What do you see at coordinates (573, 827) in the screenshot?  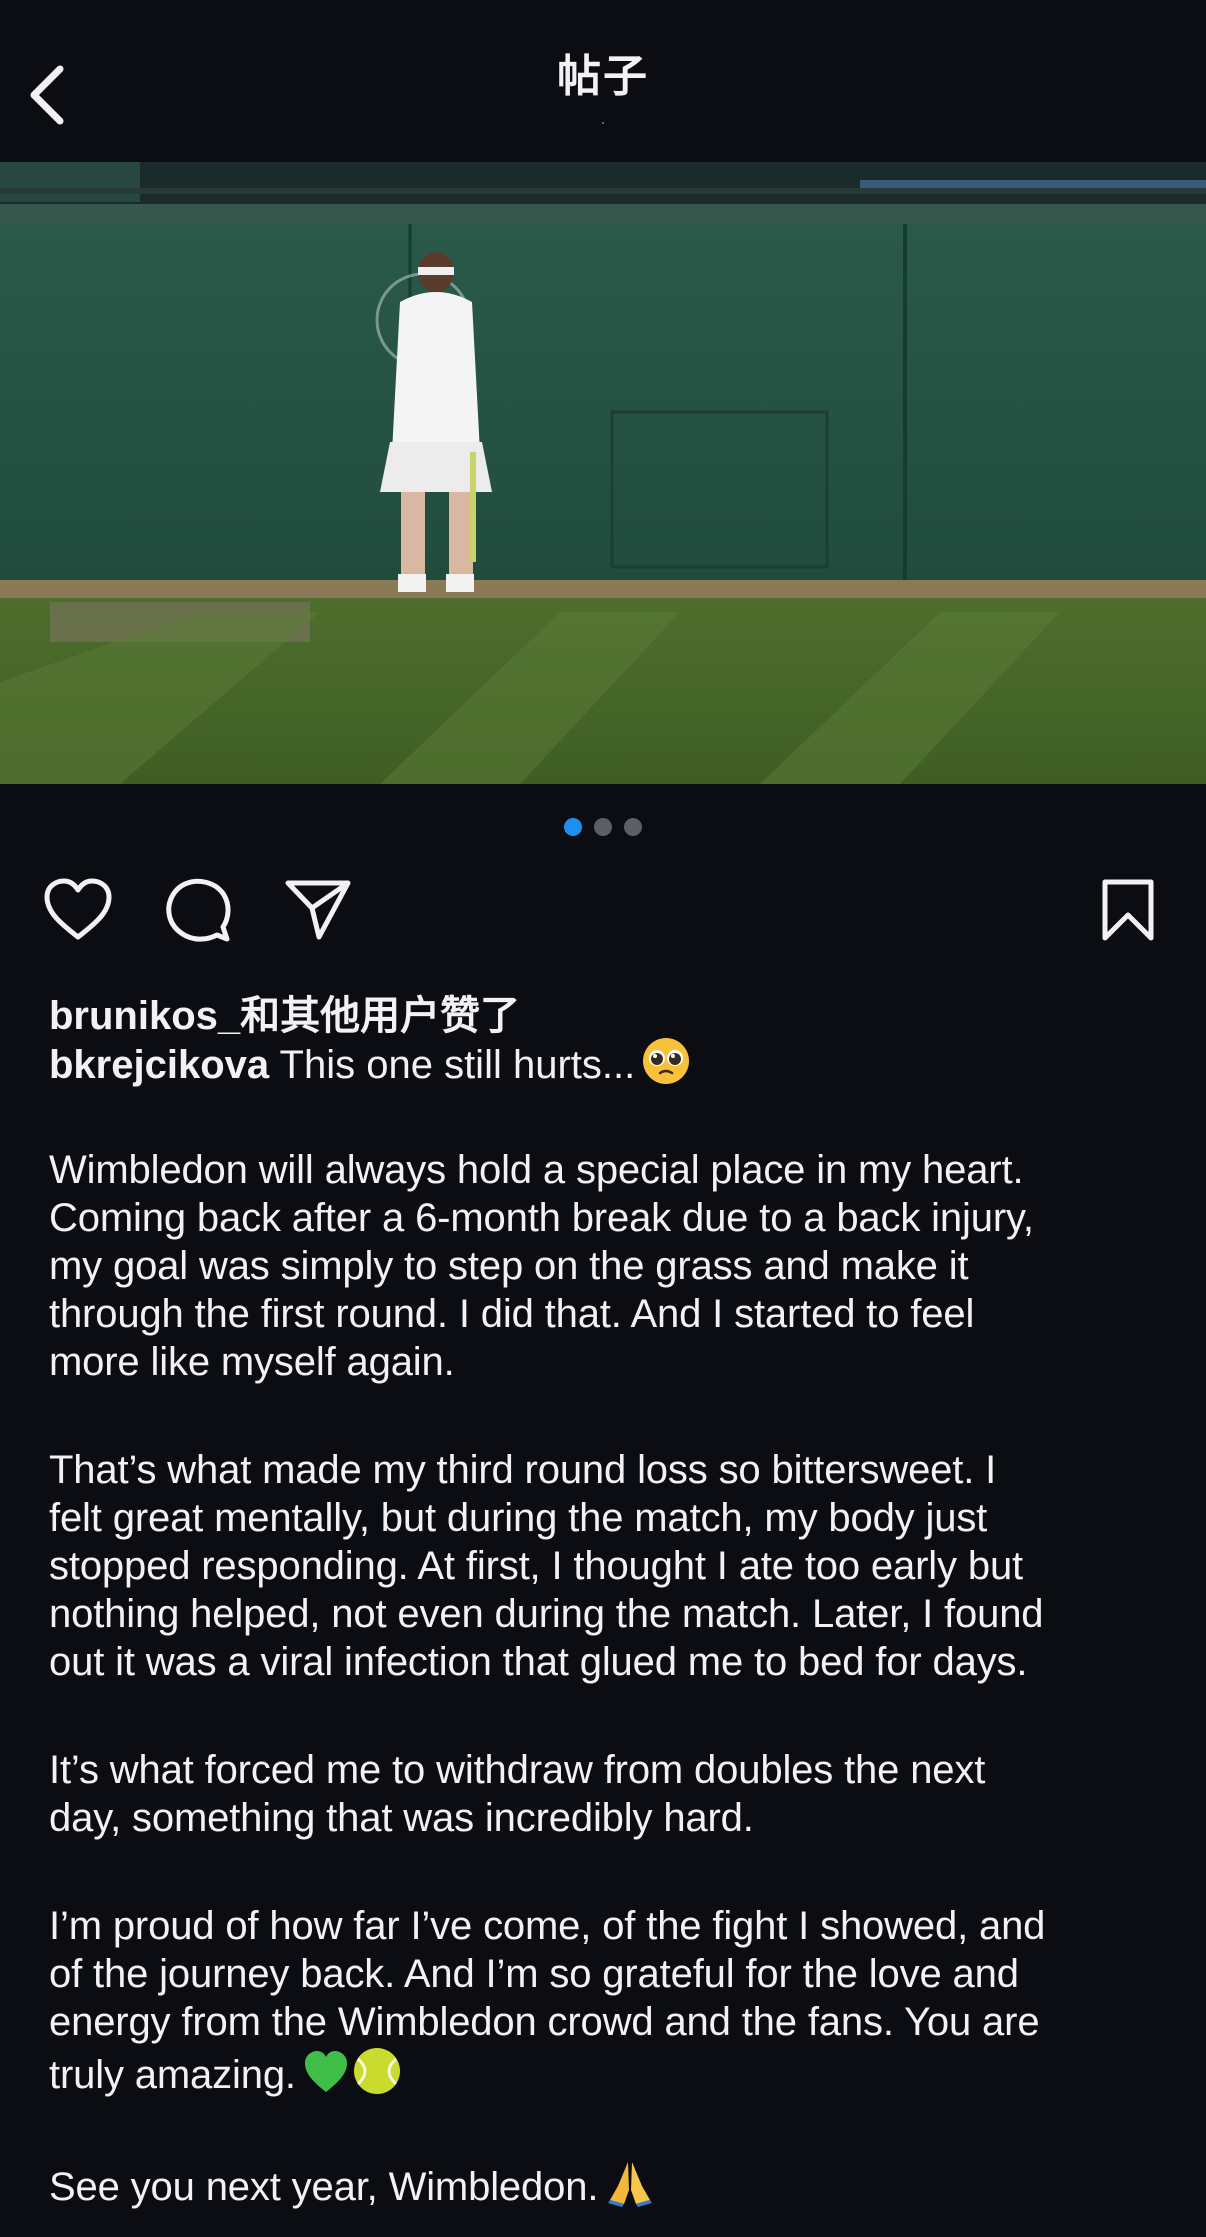 I see `carousel-dot-active` at bounding box center [573, 827].